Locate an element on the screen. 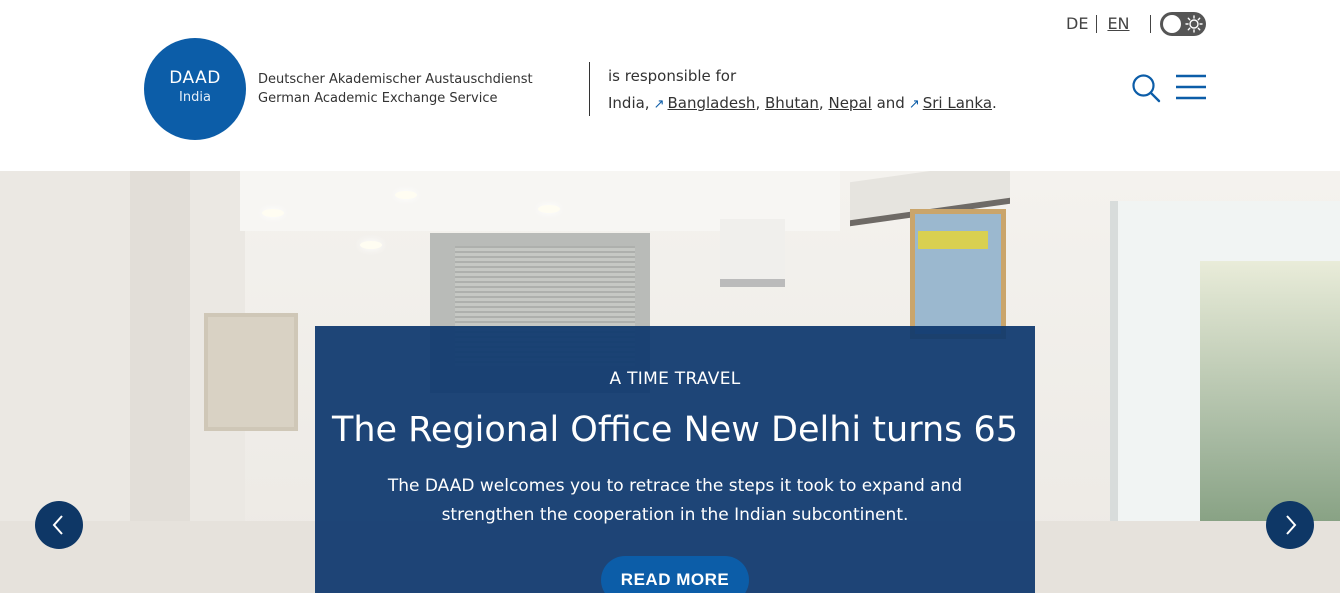  chevron-right-icon is located at coordinates (1291, 525).